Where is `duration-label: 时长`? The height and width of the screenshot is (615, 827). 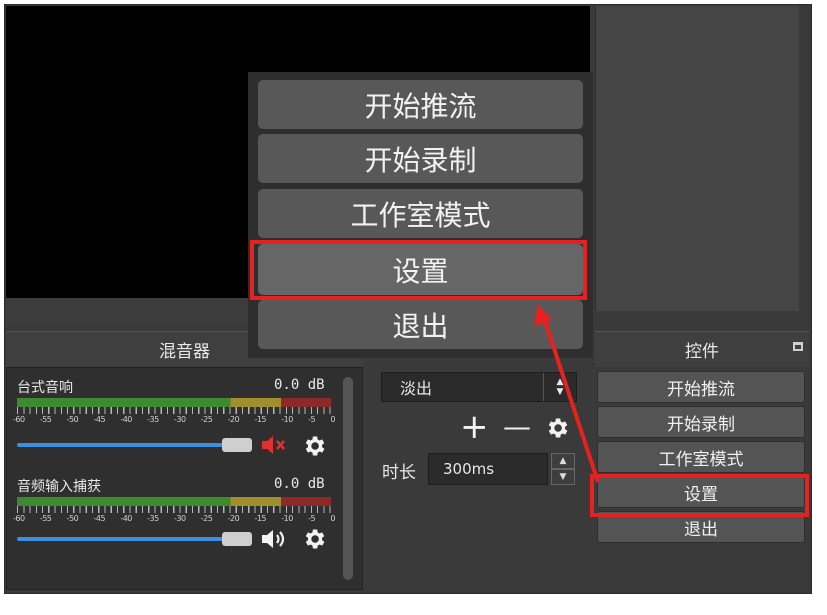 duration-label: 时长 is located at coordinates (399, 473).